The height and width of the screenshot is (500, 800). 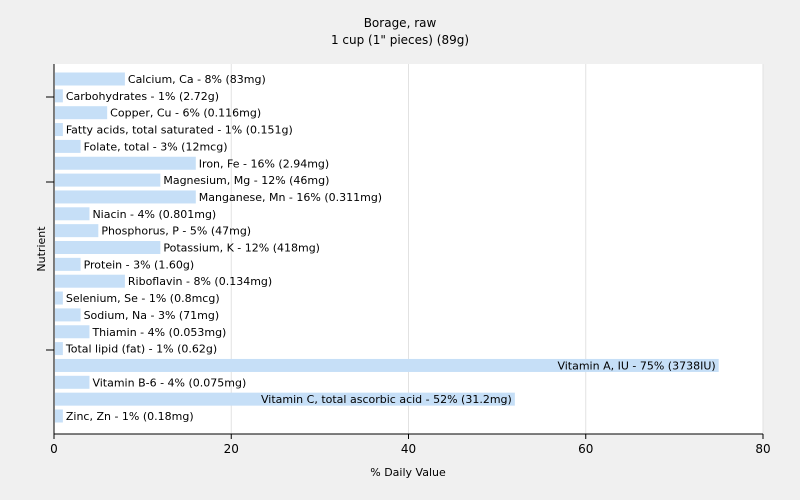 I want to click on bar-label-12: Riboflavin - 8% (0.134mg), so click(x=200, y=281).